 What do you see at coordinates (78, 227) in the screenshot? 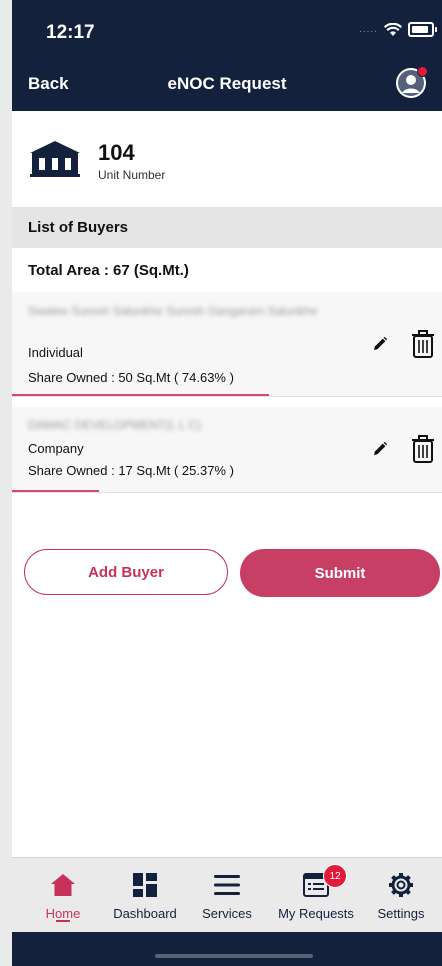
I see `buyers-list-title: List of Buyers` at bounding box center [78, 227].